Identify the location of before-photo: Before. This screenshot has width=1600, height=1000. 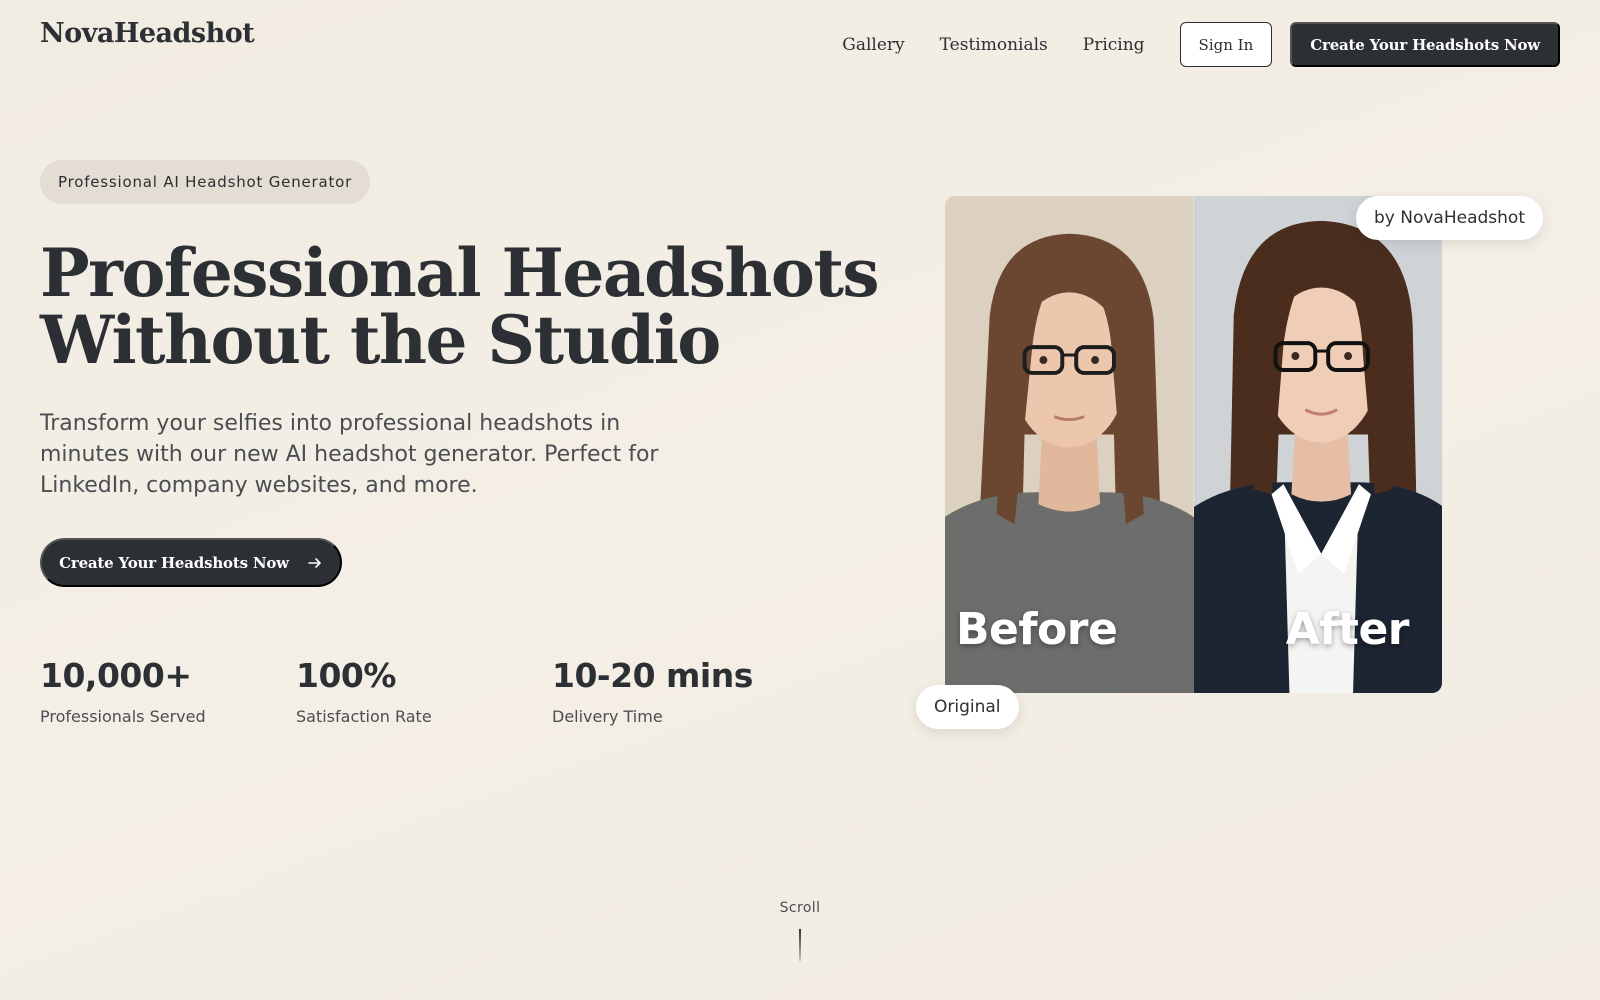
(1069, 444).